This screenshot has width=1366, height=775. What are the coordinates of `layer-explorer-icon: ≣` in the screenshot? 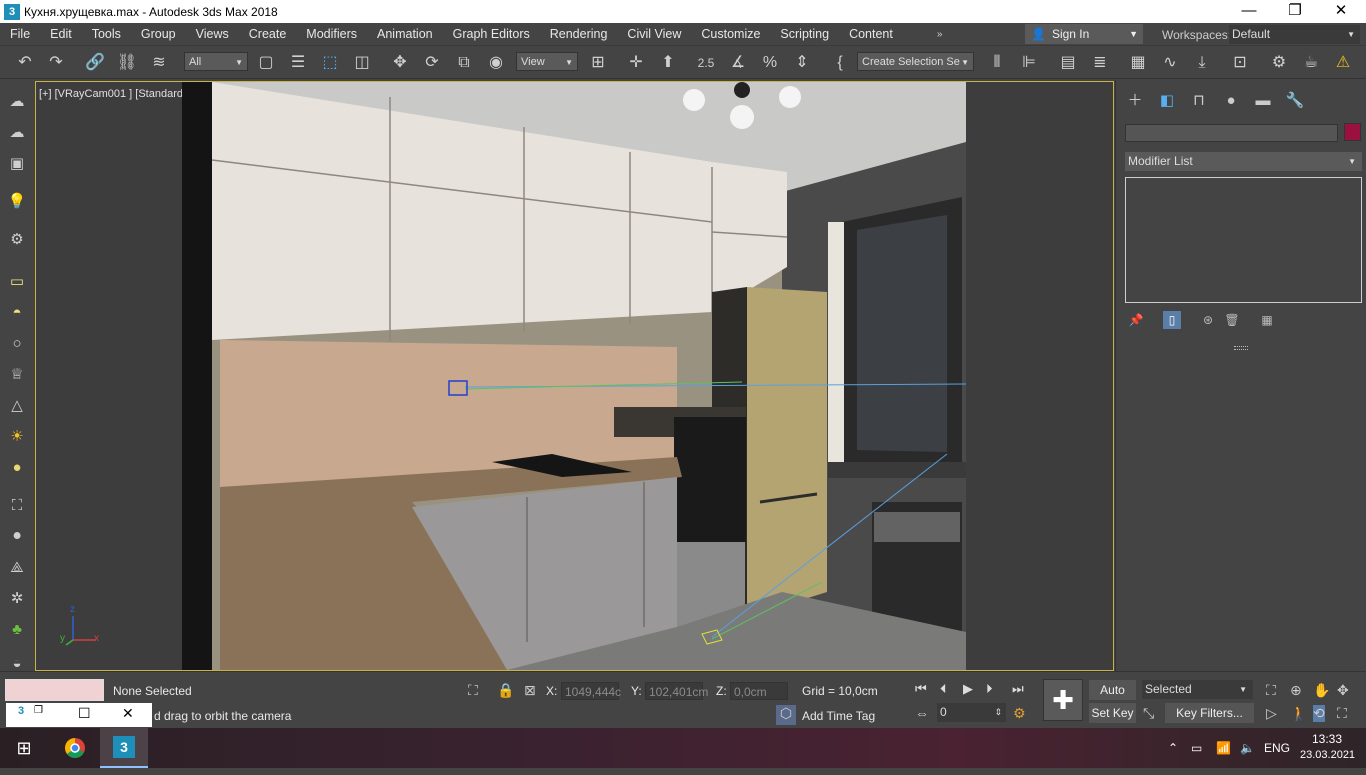 It's located at (1100, 63).